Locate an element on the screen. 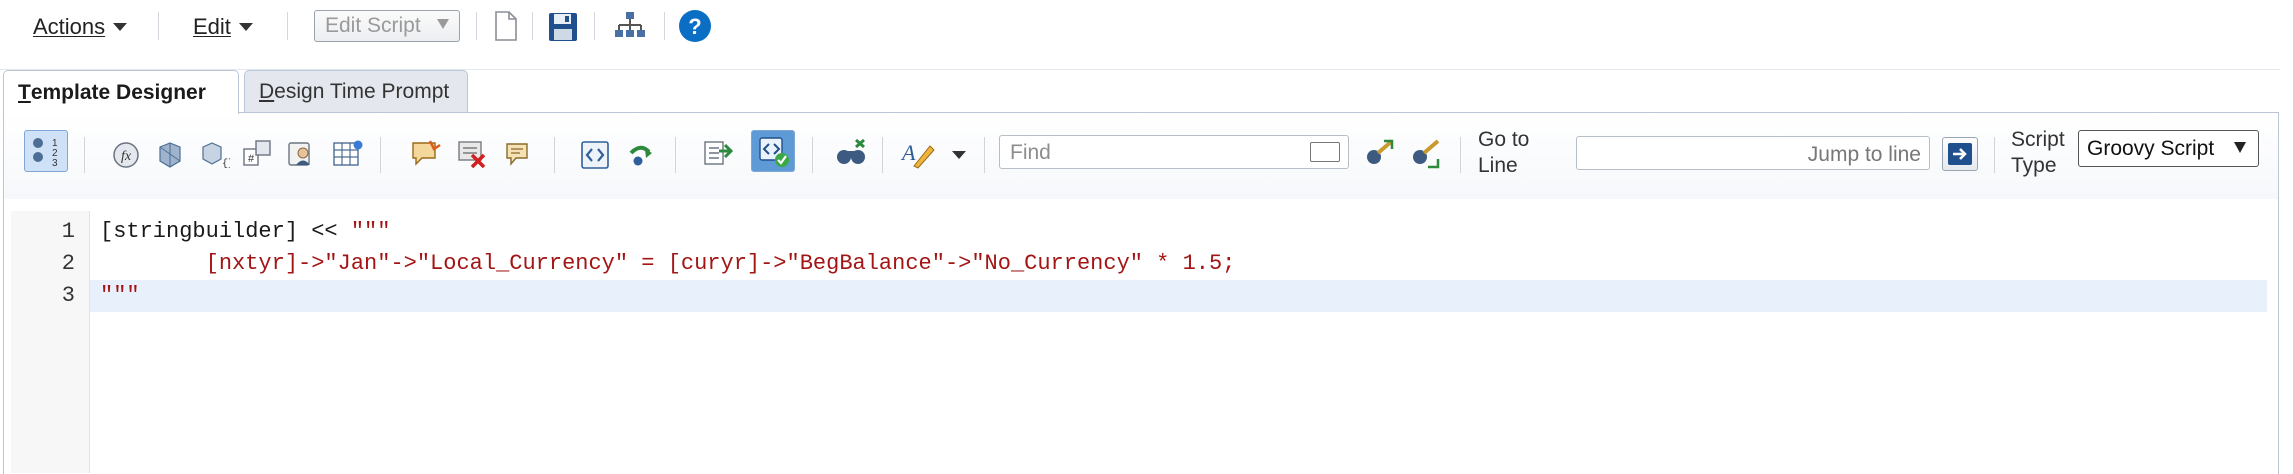  code-token: [stringbuilder] << is located at coordinates (225, 231).